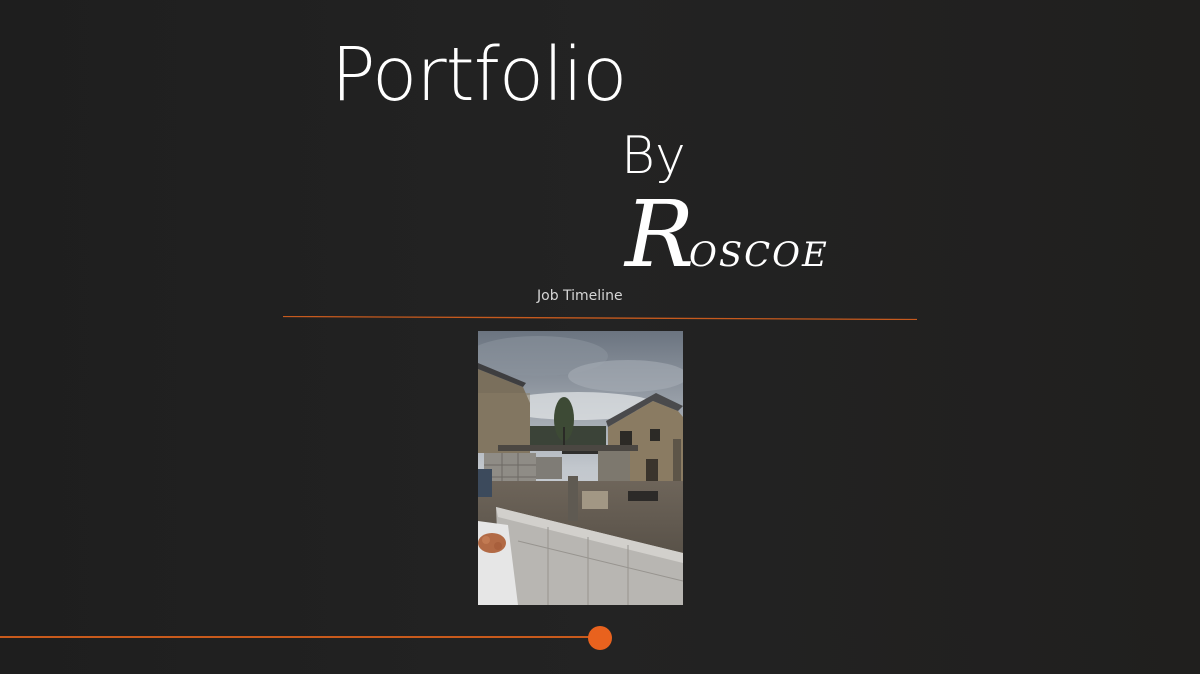  Describe the element at coordinates (726, 232) in the screenshot. I see `roscoe-signature-logo: R OSCOE` at that location.